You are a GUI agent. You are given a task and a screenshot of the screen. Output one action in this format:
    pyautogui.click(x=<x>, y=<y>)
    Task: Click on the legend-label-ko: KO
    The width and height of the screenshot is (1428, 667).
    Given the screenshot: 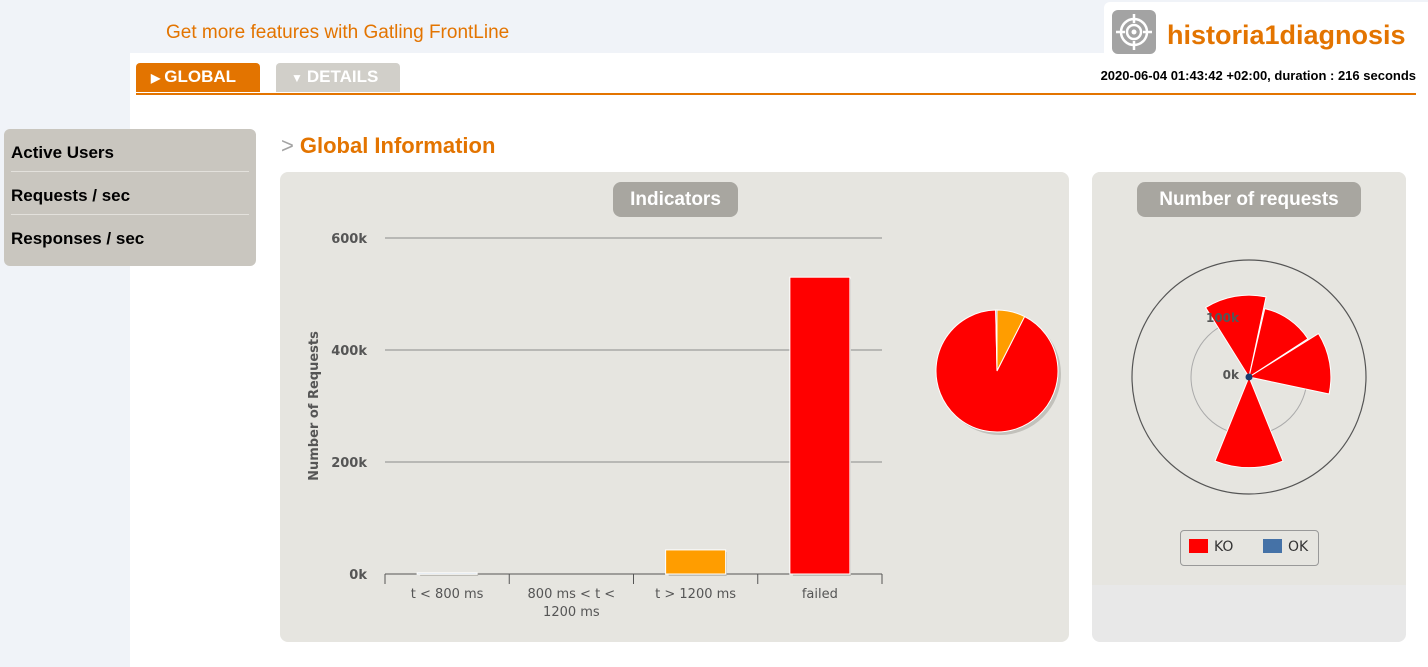 What is the action you would take?
    pyautogui.click(x=1224, y=547)
    